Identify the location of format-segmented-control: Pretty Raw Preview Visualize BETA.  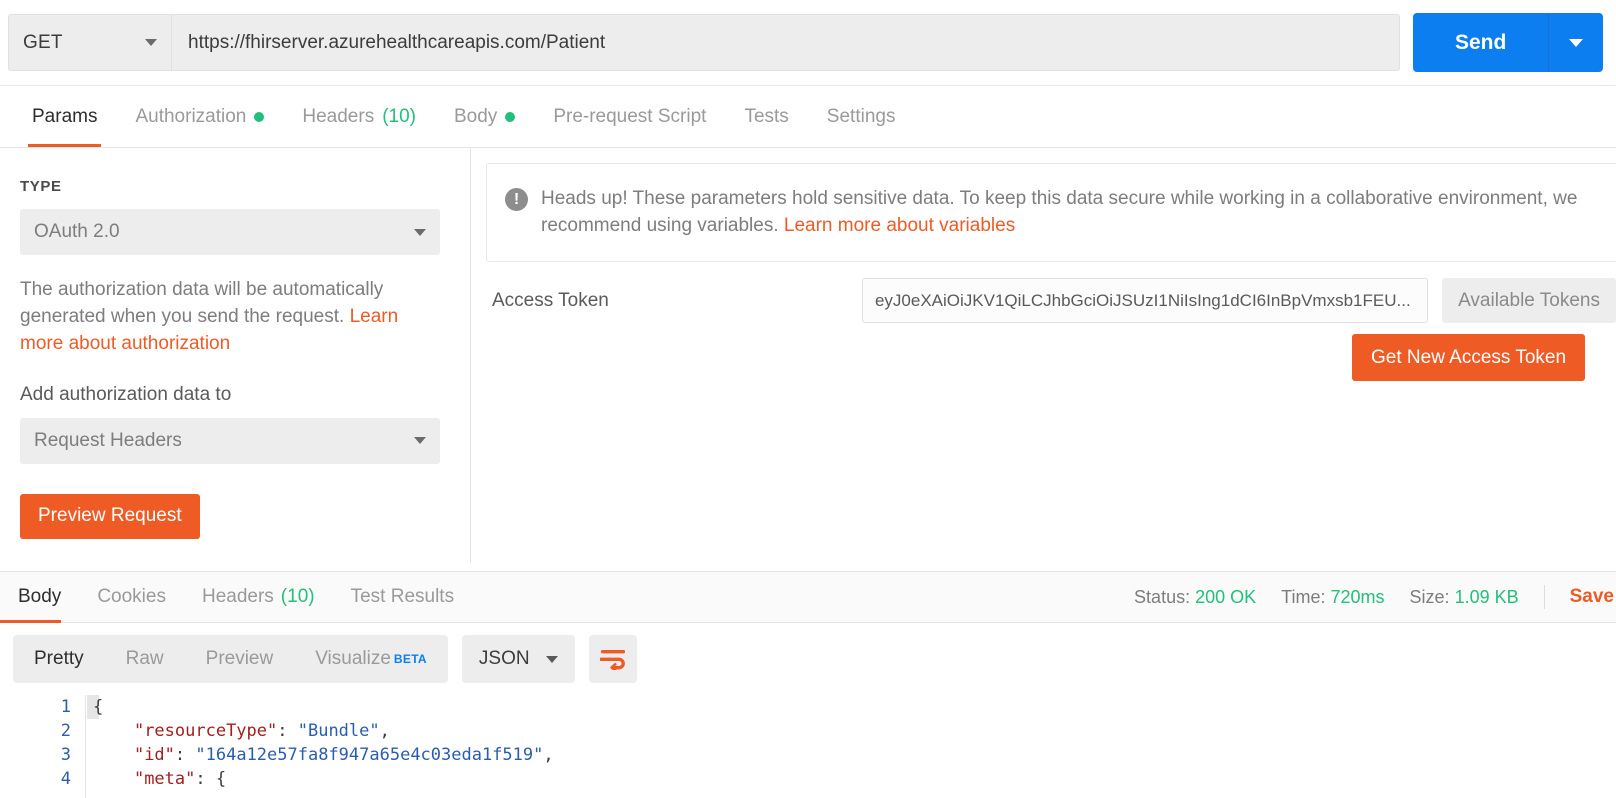
(230, 659).